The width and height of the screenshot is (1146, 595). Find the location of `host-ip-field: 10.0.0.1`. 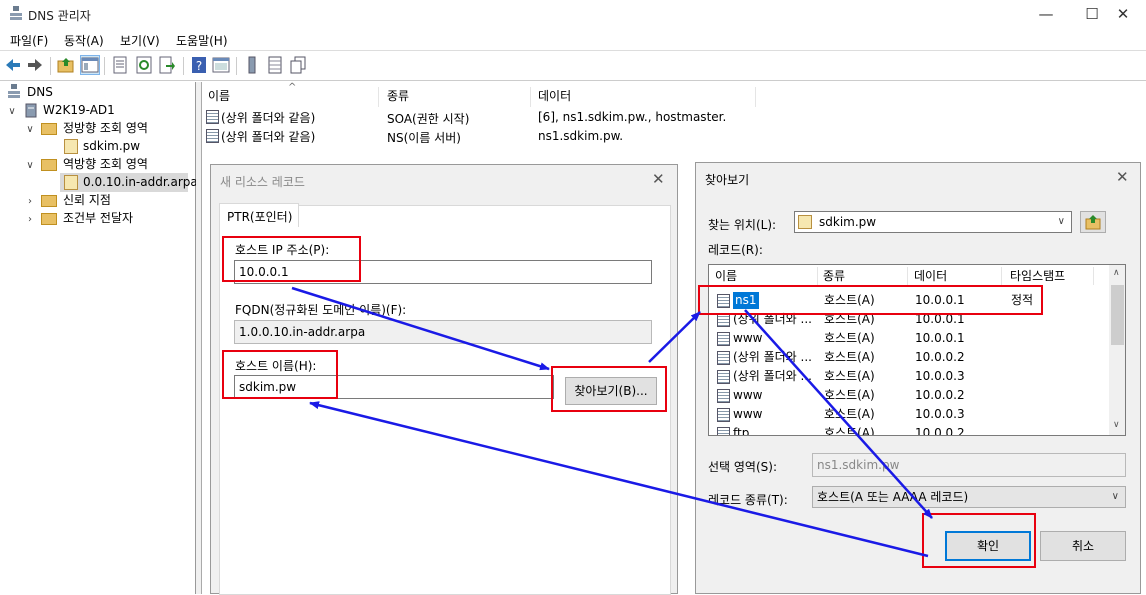

host-ip-field: 10.0.0.1 is located at coordinates (443, 272).